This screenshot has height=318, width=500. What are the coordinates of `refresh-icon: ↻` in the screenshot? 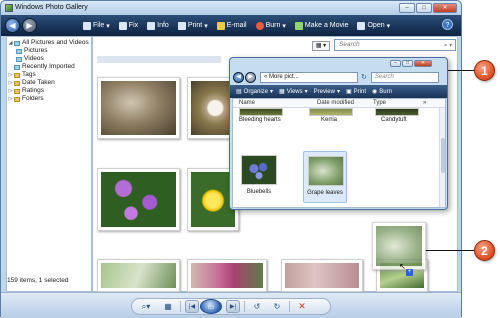 It's located at (364, 77).